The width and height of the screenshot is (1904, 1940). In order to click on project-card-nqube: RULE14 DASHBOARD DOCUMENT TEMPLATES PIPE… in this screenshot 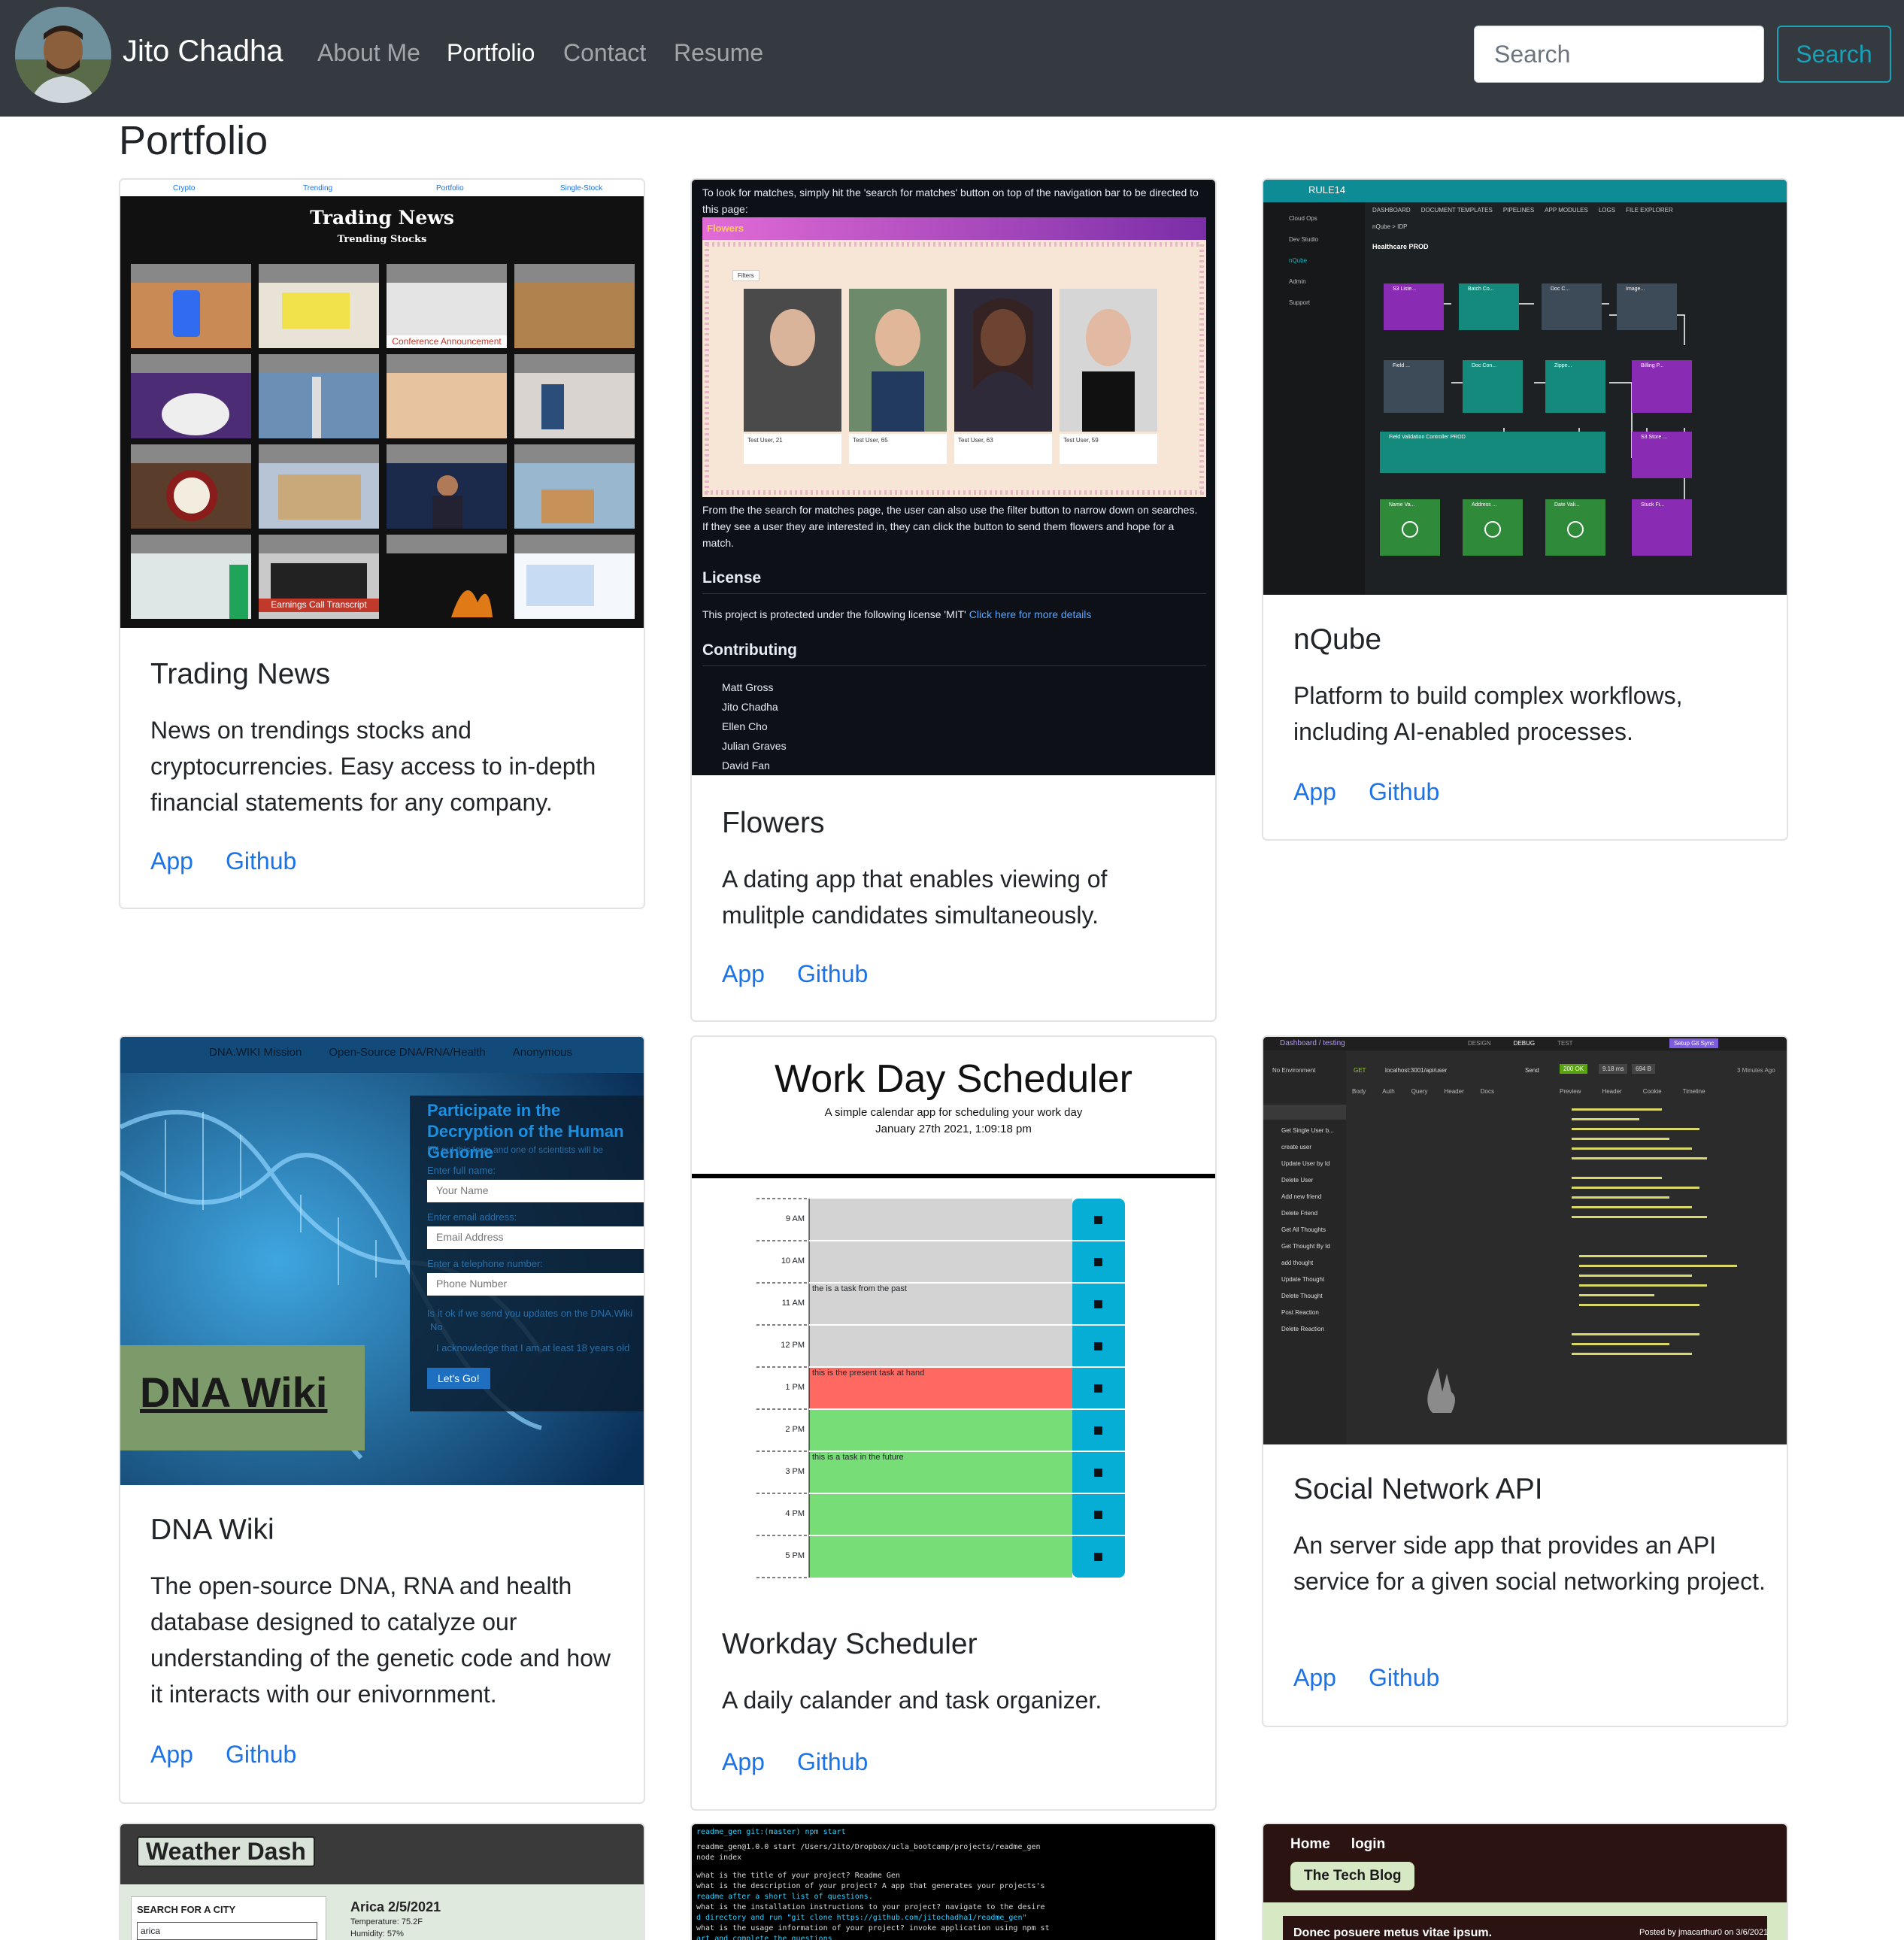, I will do `click(1525, 509)`.